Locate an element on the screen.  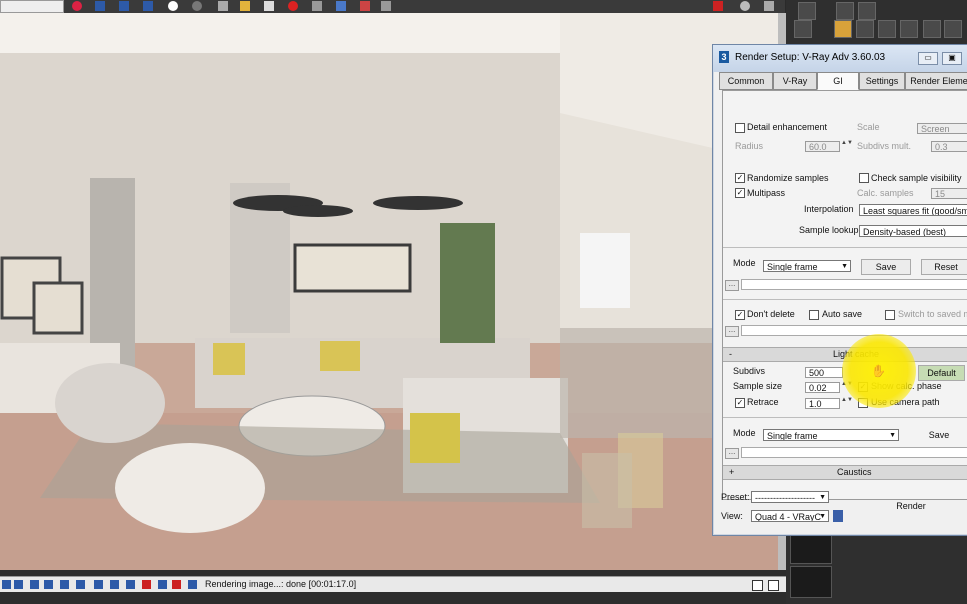
view-dropdown: Quad 4 - VRayC ▼ is located at coordinates (790, 516).